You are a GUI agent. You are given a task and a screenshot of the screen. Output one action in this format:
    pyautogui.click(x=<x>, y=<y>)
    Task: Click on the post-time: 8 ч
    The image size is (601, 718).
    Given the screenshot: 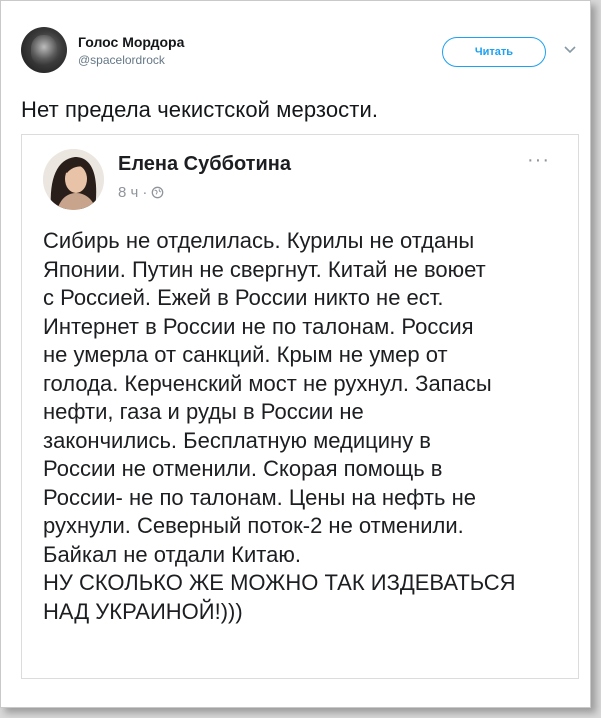 What is the action you would take?
    pyautogui.click(x=128, y=192)
    